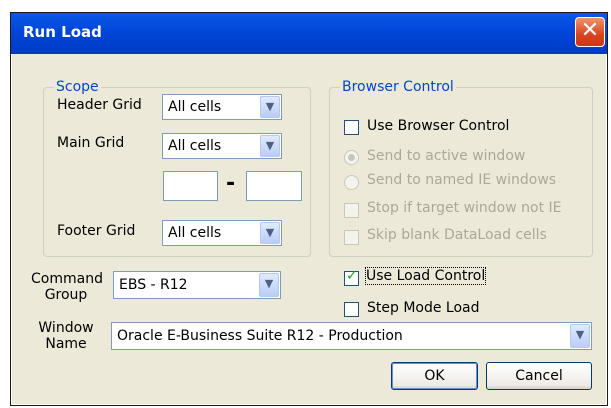  What do you see at coordinates (91, 143) in the screenshot?
I see `main-grid-label: Main Grid` at bounding box center [91, 143].